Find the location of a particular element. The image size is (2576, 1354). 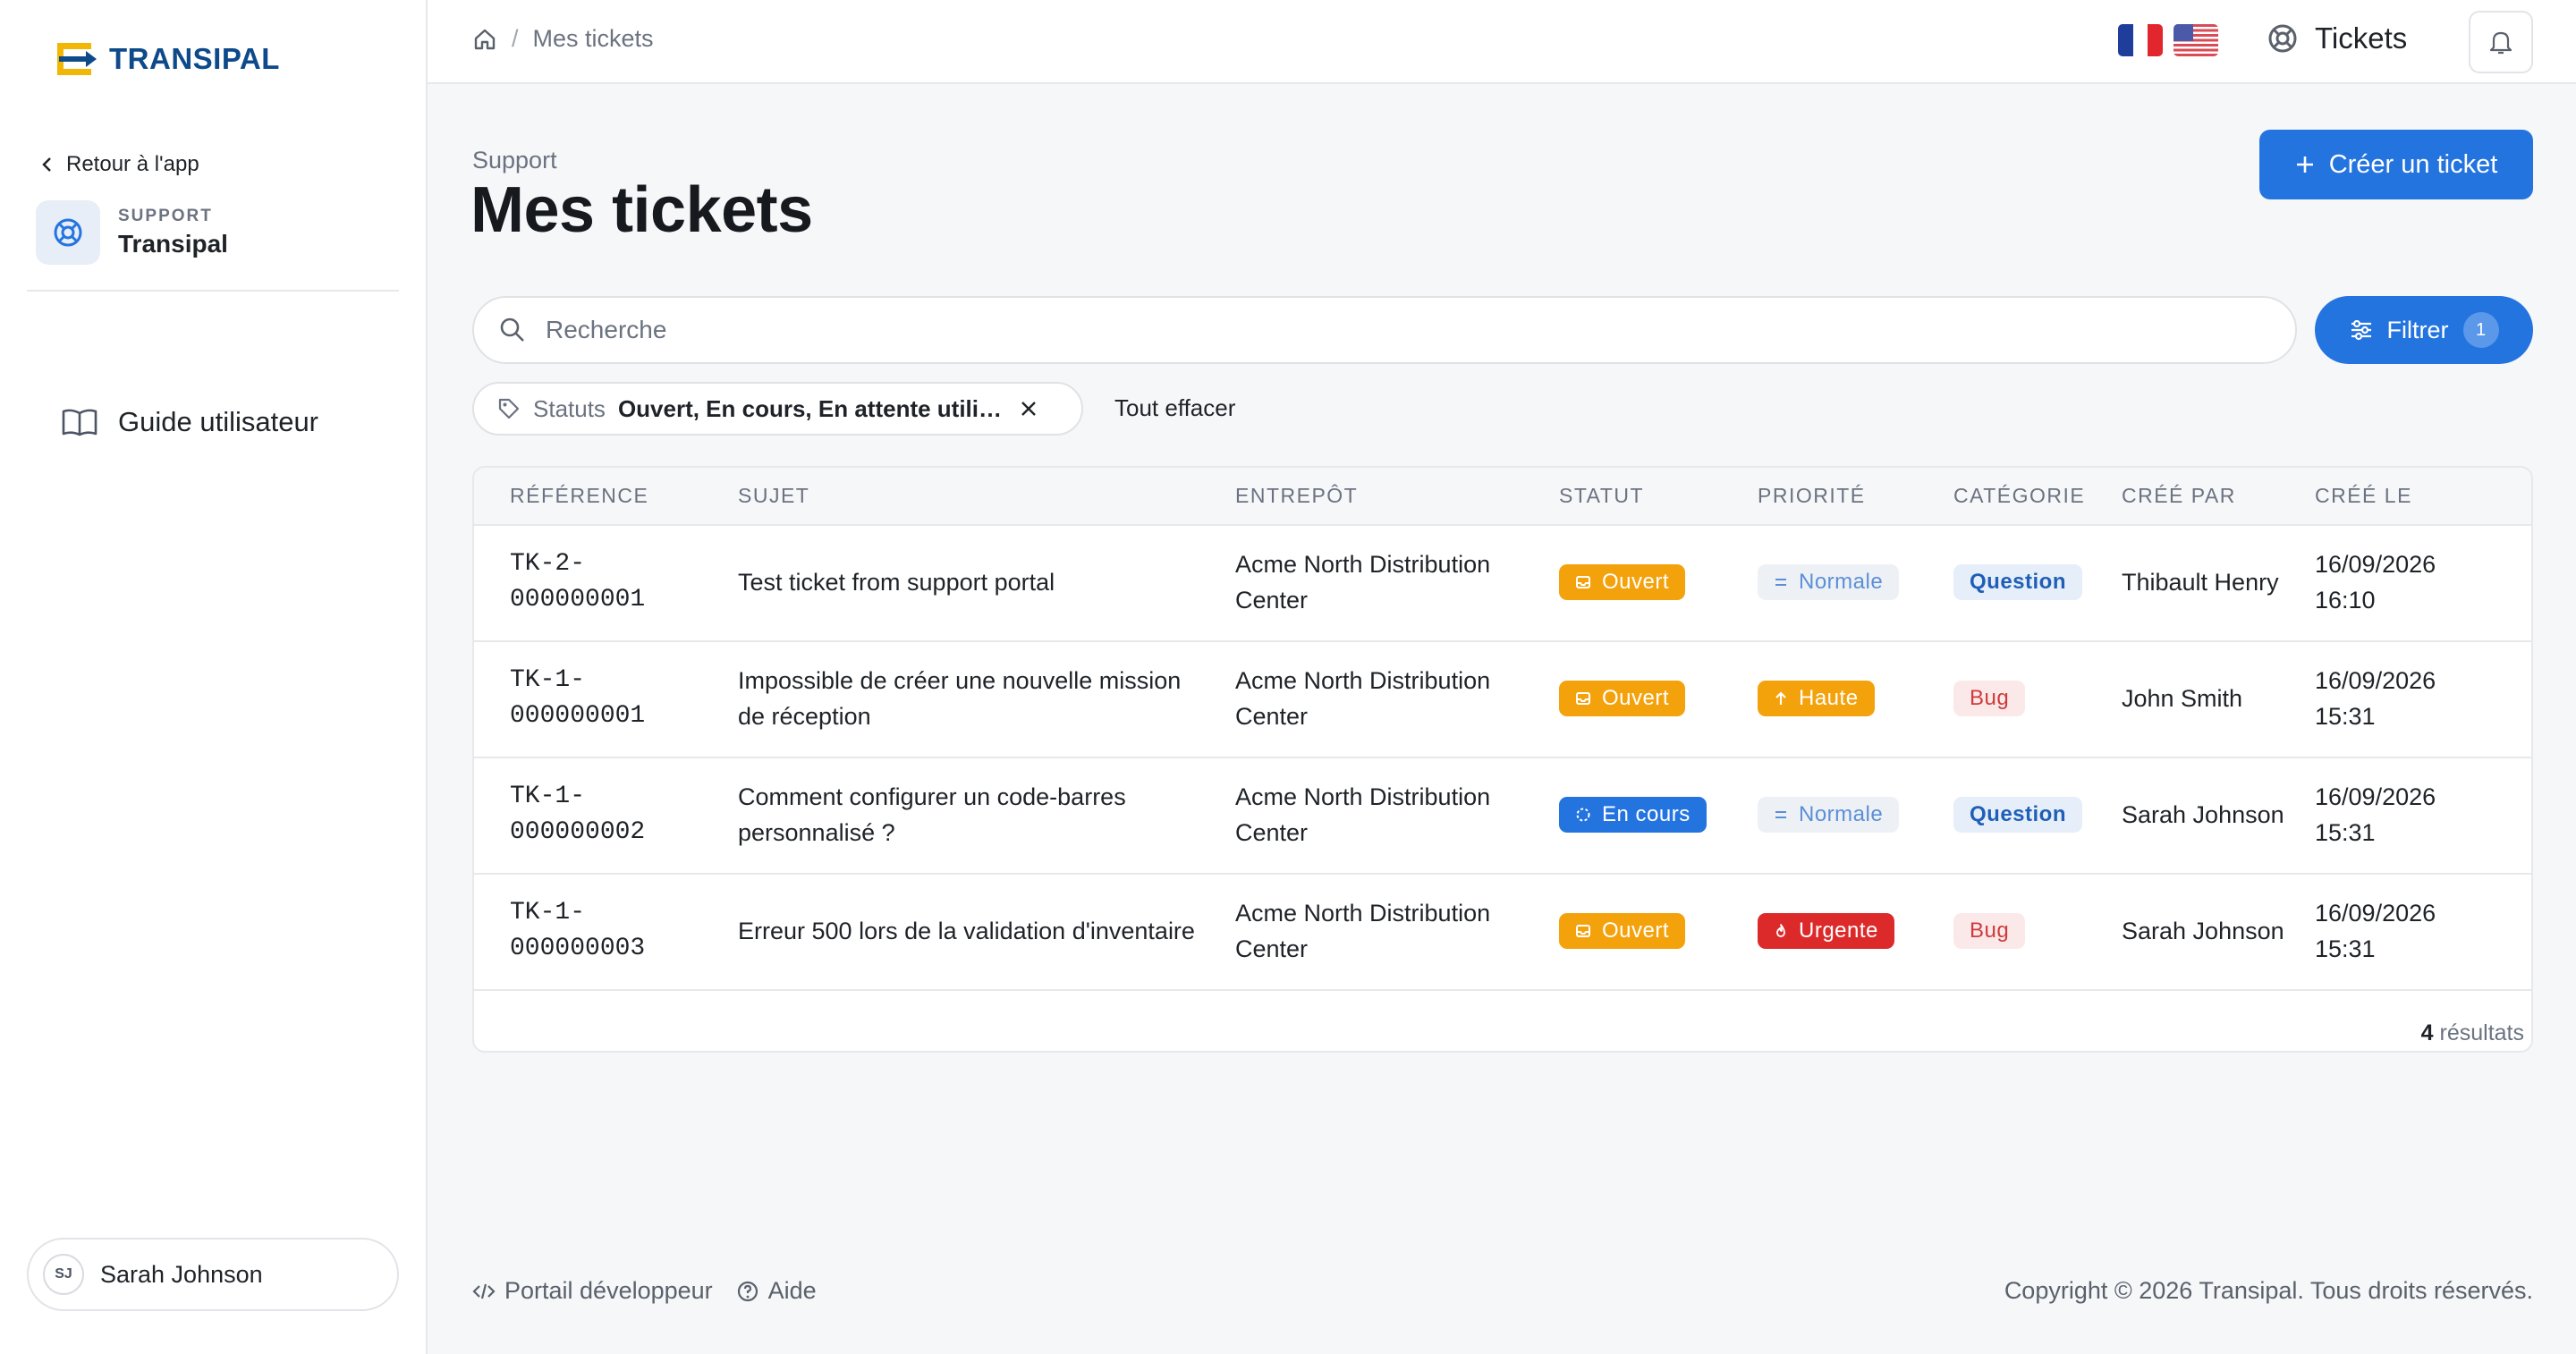

user-menu: SJ Sarah Johnson is located at coordinates (213, 1274).